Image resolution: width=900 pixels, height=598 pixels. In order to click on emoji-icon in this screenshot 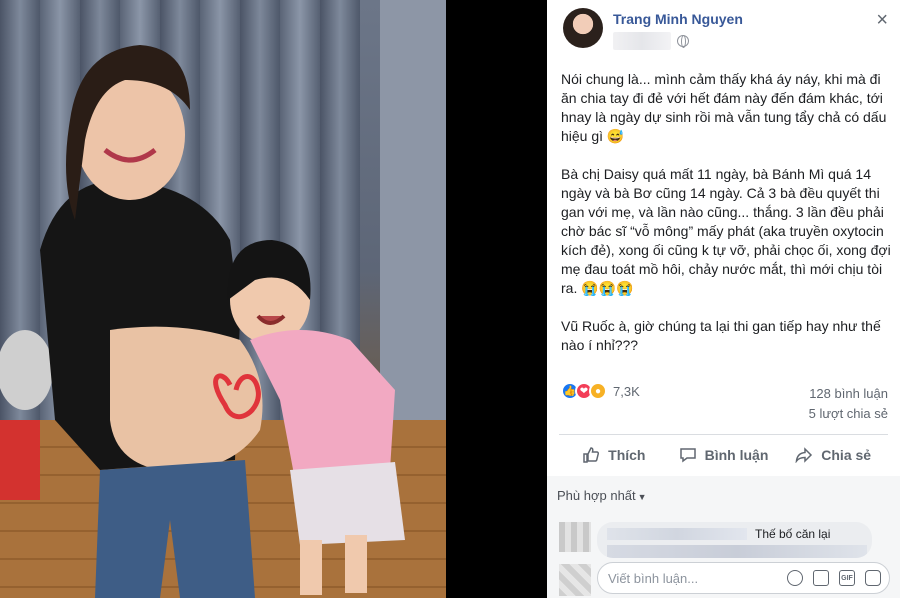, I will do `click(795, 578)`.